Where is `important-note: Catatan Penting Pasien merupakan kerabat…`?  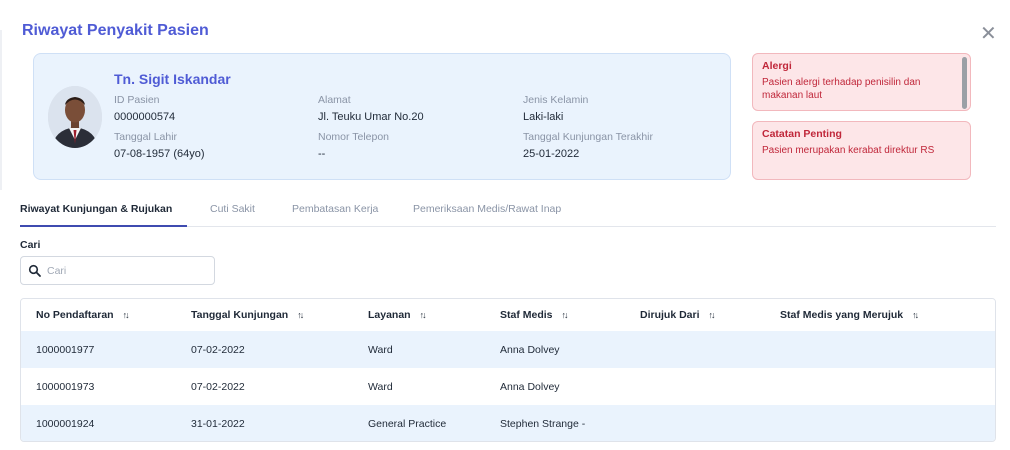
important-note: Catatan Penting Pasien merupakan kerabat… is located at coordinates (861, 150).